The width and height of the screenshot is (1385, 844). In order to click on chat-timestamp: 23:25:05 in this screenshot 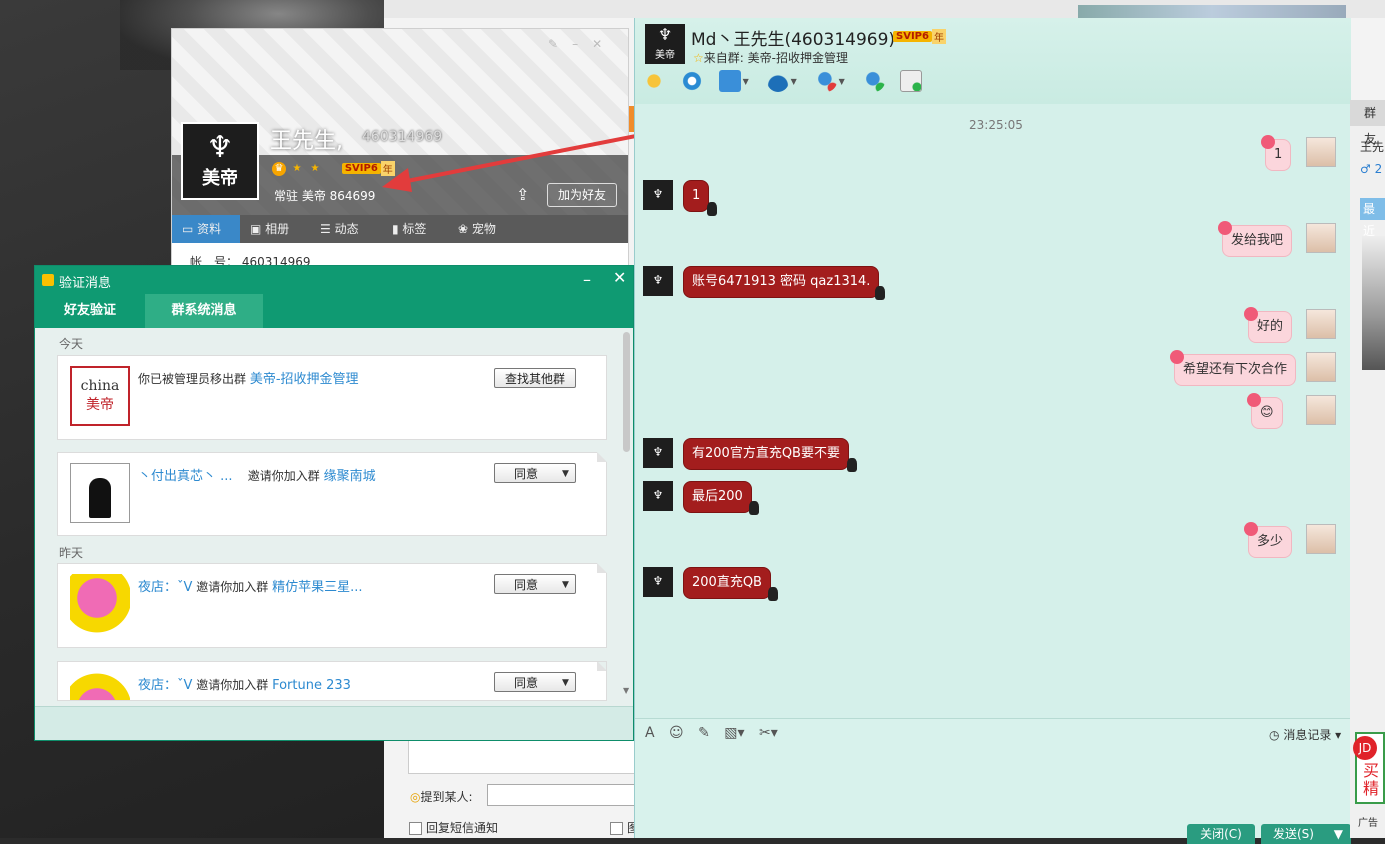, I will do `click(996, 125)`.